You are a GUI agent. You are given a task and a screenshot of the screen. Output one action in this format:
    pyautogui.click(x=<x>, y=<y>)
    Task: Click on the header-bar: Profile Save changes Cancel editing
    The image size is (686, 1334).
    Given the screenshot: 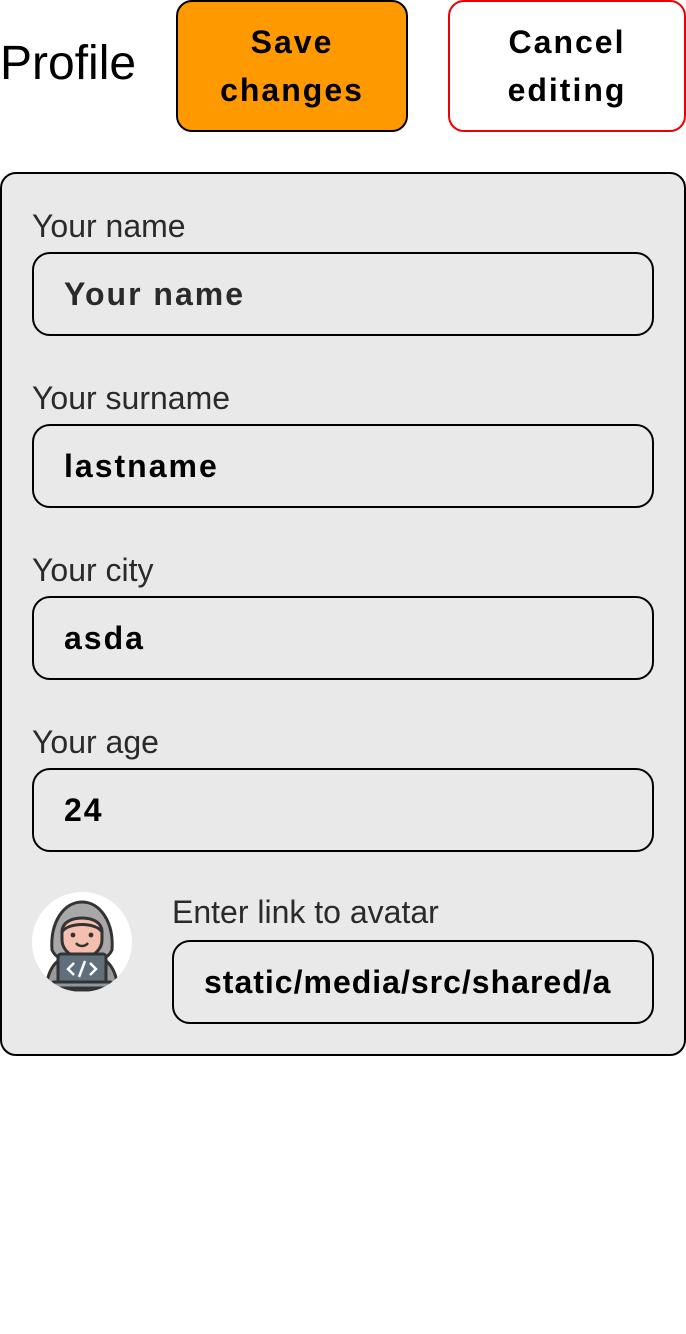 What is the action you would take?
    pyautogui.click(x=343, y=66)
    